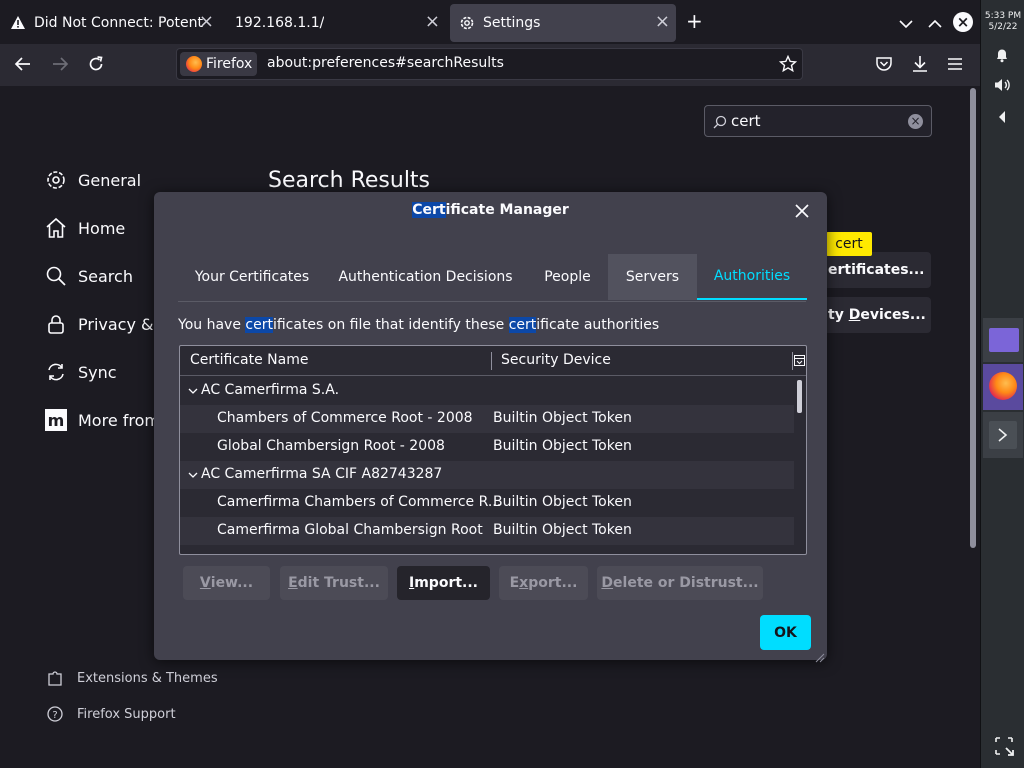  What do you see at coordinates (563, 23) in the screenshot?
I see `tab-settings: Settings ×` at bounding box center [563, 23].